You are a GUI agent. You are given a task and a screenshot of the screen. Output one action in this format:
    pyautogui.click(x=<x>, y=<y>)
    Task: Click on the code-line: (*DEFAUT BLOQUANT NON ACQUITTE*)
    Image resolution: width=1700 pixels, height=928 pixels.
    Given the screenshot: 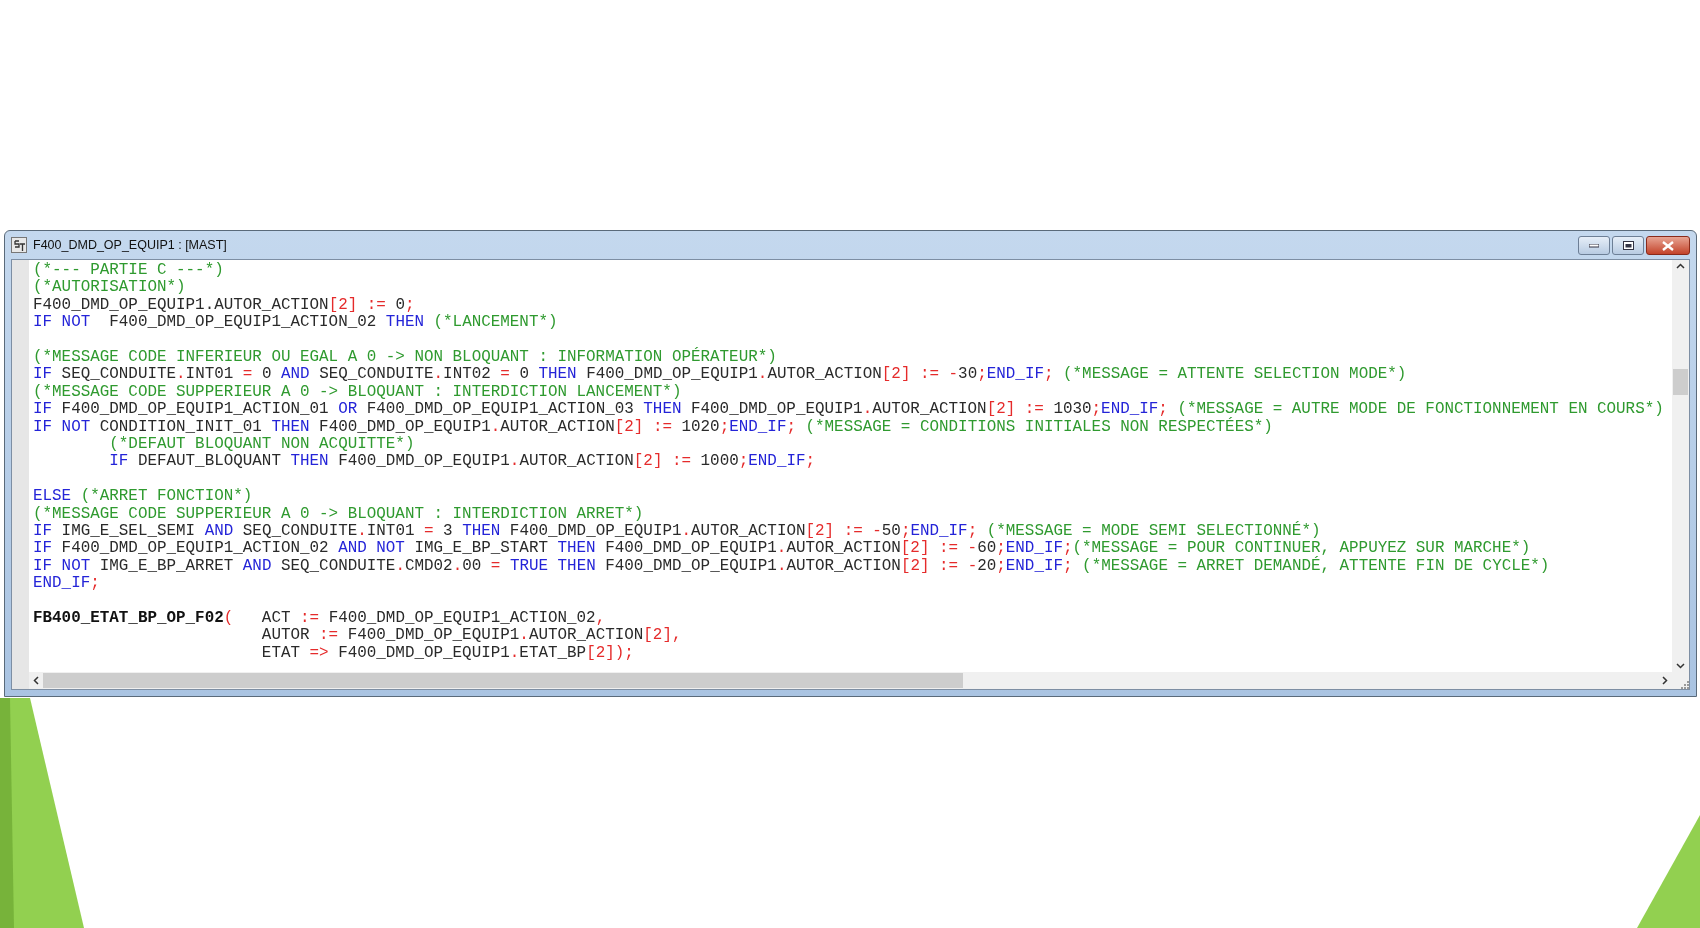 What is the action you would take?
    pyautogui.click(x=261, y=445)
    